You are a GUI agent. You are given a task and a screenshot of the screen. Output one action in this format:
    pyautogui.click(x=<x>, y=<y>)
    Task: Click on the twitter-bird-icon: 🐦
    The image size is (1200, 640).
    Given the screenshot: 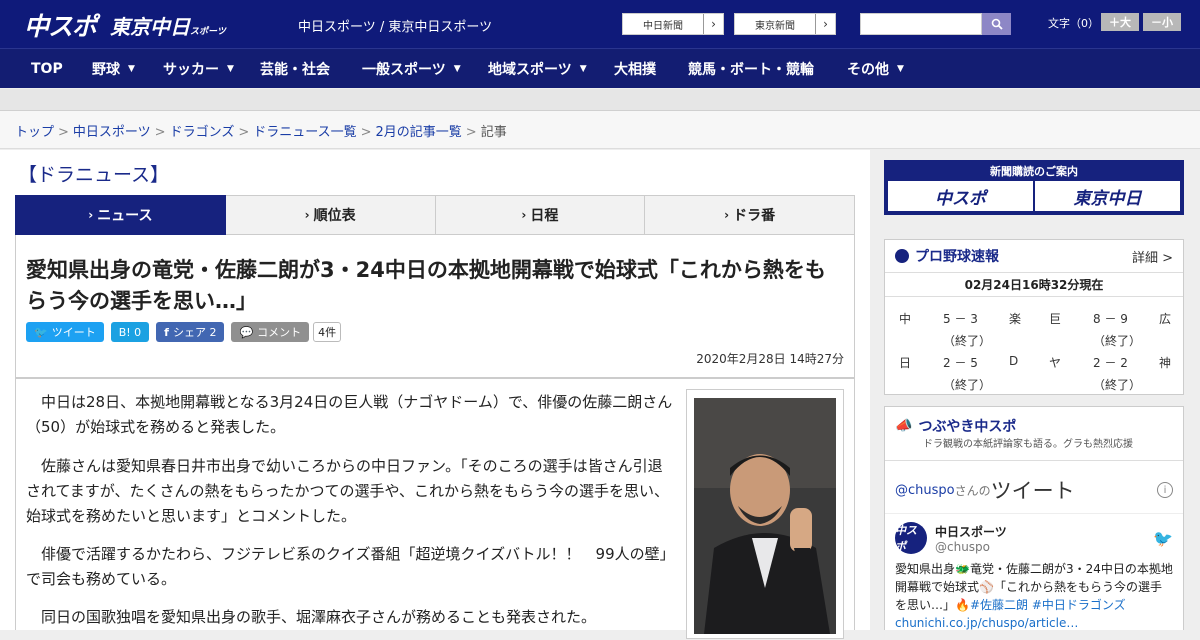 What is the action you would take?
    pyautogui.click(x=1163, y=538)
    